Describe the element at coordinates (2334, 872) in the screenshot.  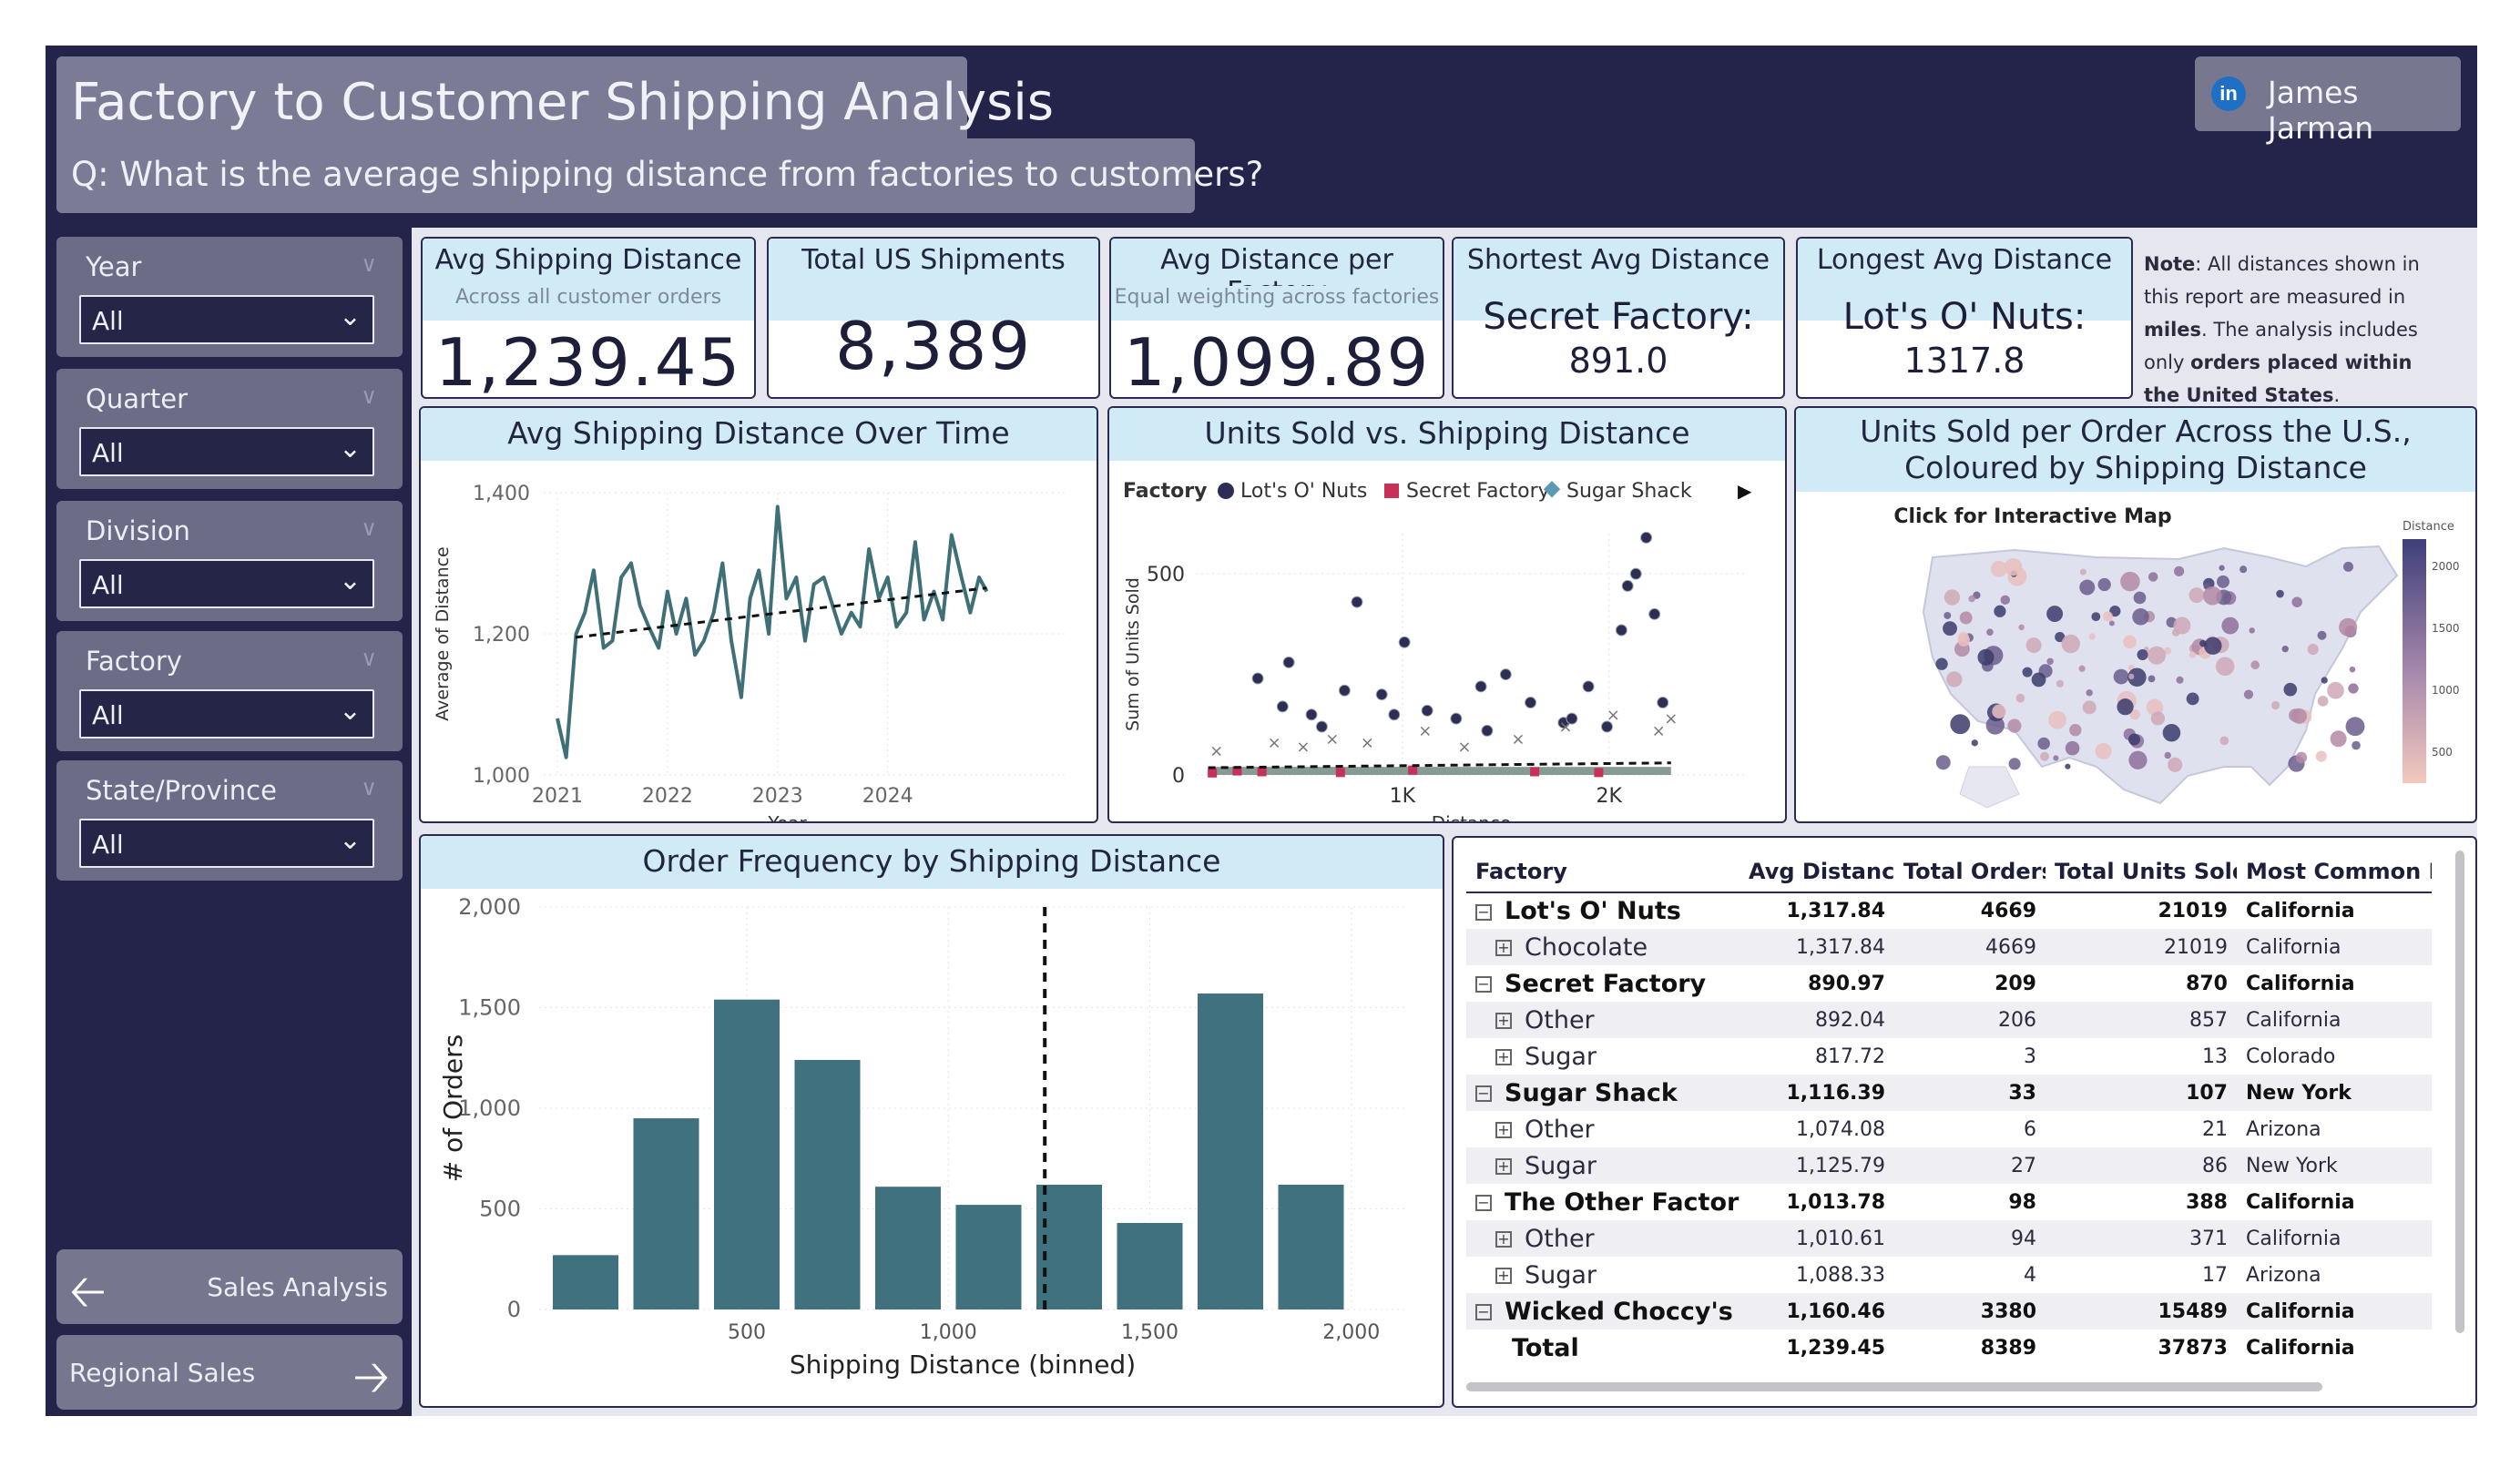
I see `column-header: Most Common De` at that location.